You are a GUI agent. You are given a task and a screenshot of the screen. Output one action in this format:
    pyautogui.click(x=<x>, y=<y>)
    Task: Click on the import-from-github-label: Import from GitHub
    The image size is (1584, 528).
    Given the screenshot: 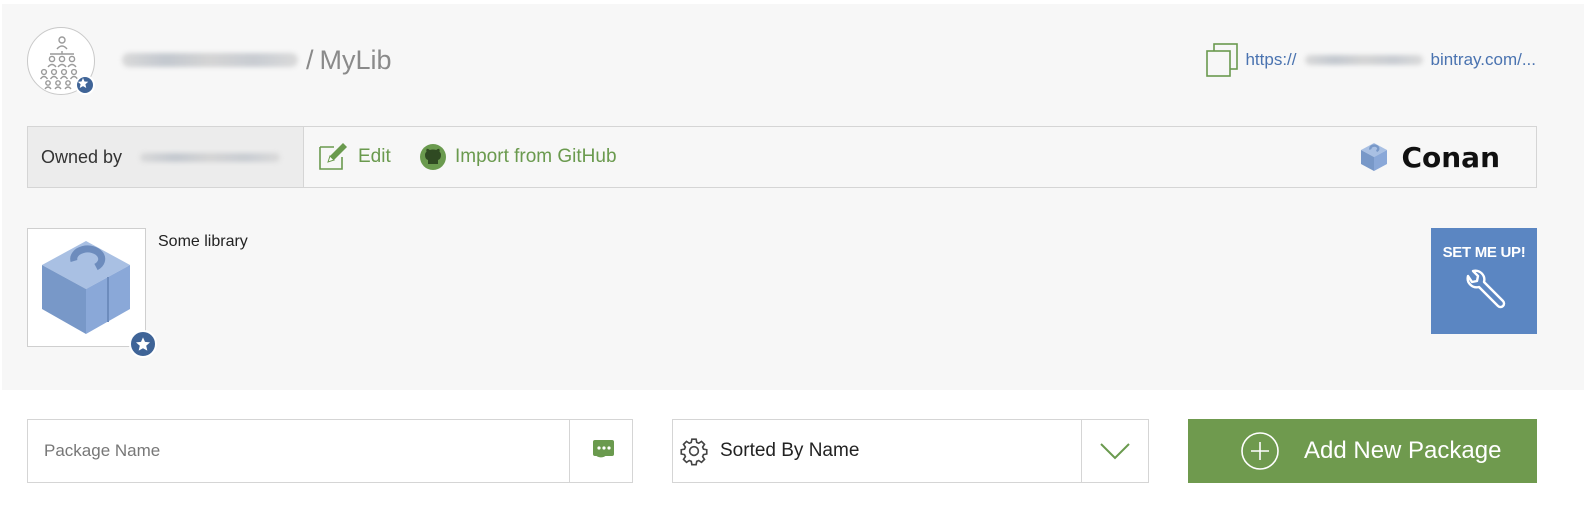 What is the action you would take?
    pyautogui.click(x=536, y=157)
    